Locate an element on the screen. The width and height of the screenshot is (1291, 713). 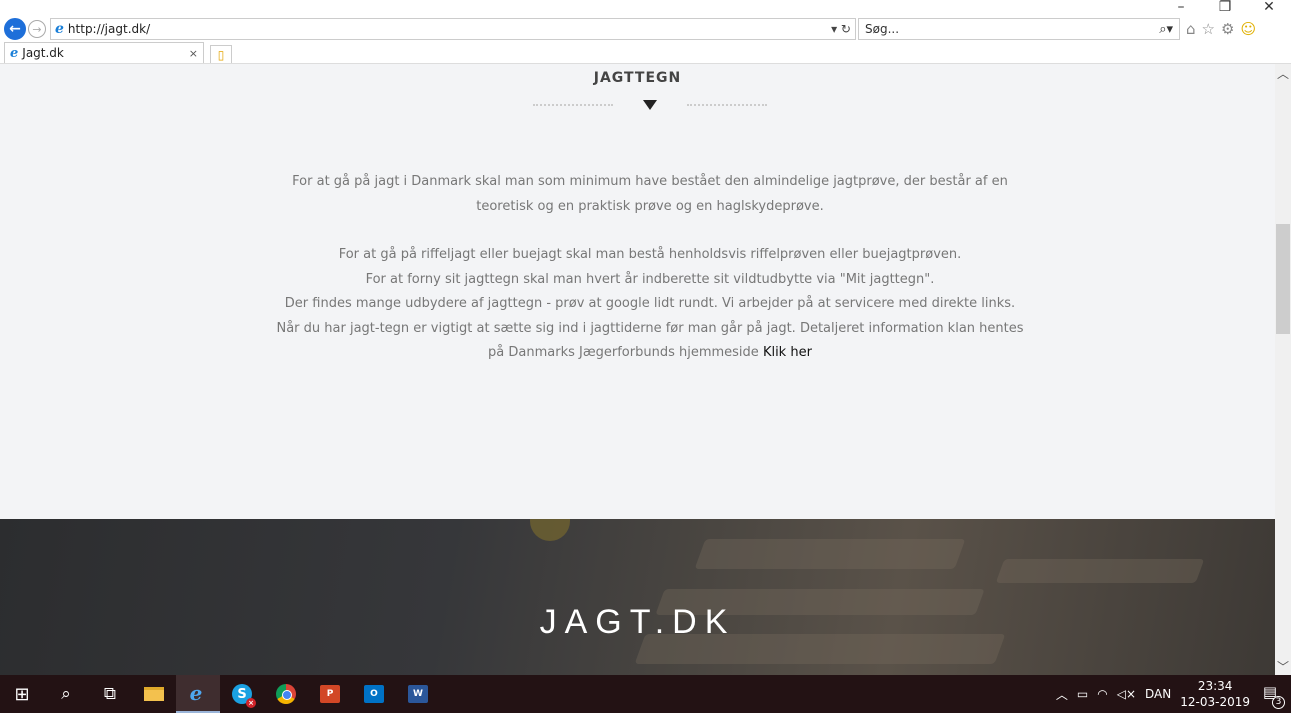
divider-dots-left is located at coordinates (573, 105).